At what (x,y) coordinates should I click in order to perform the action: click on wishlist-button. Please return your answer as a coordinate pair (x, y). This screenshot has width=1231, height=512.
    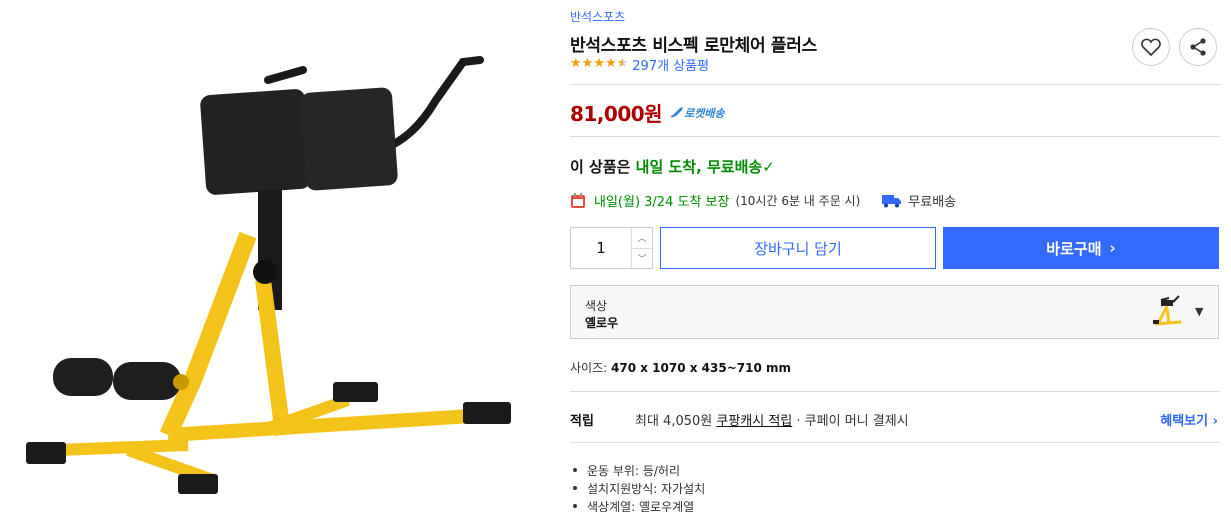
    Looking at the image, I should click on (1151, 47).